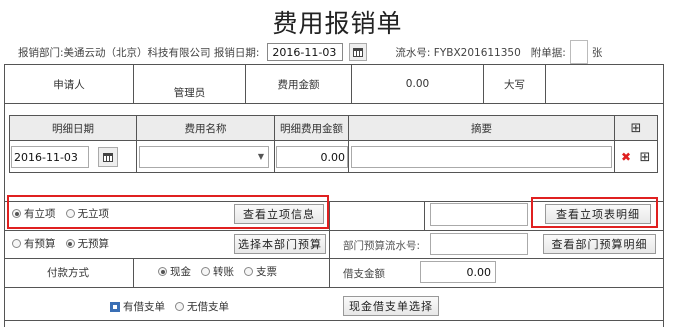 The image size is (675, 327). Describe the element at coordinates (87, 243) in the screenshot. I see `budget-no-radio: 无预算` at that location.